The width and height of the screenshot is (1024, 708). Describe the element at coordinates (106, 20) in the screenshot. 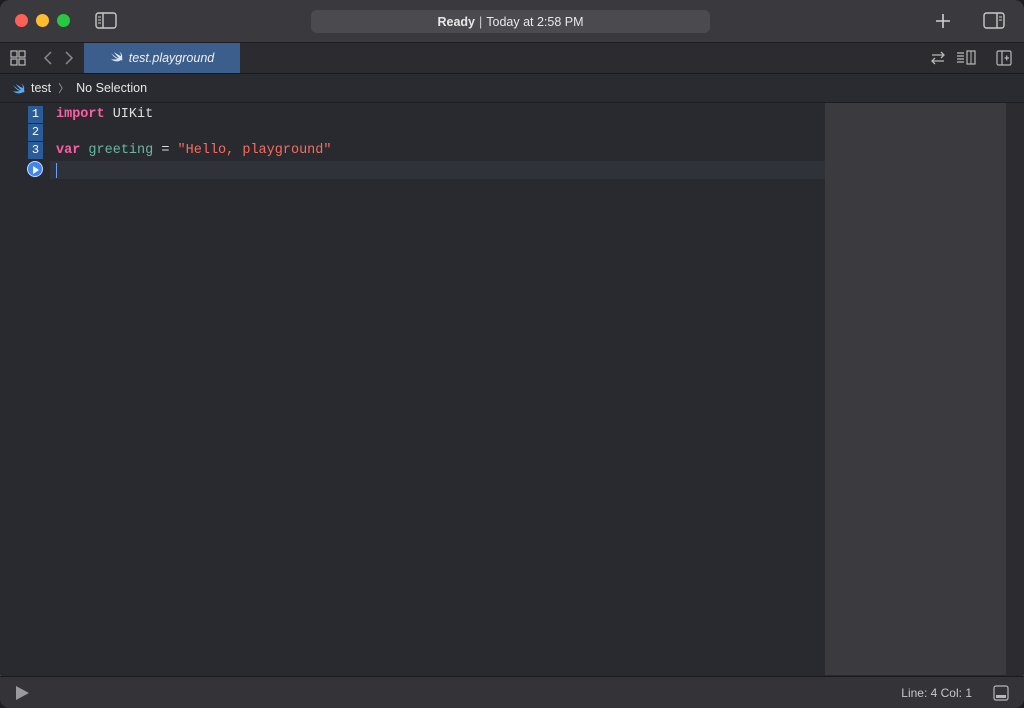

I see `sidebar-toggle-icon` at that location.